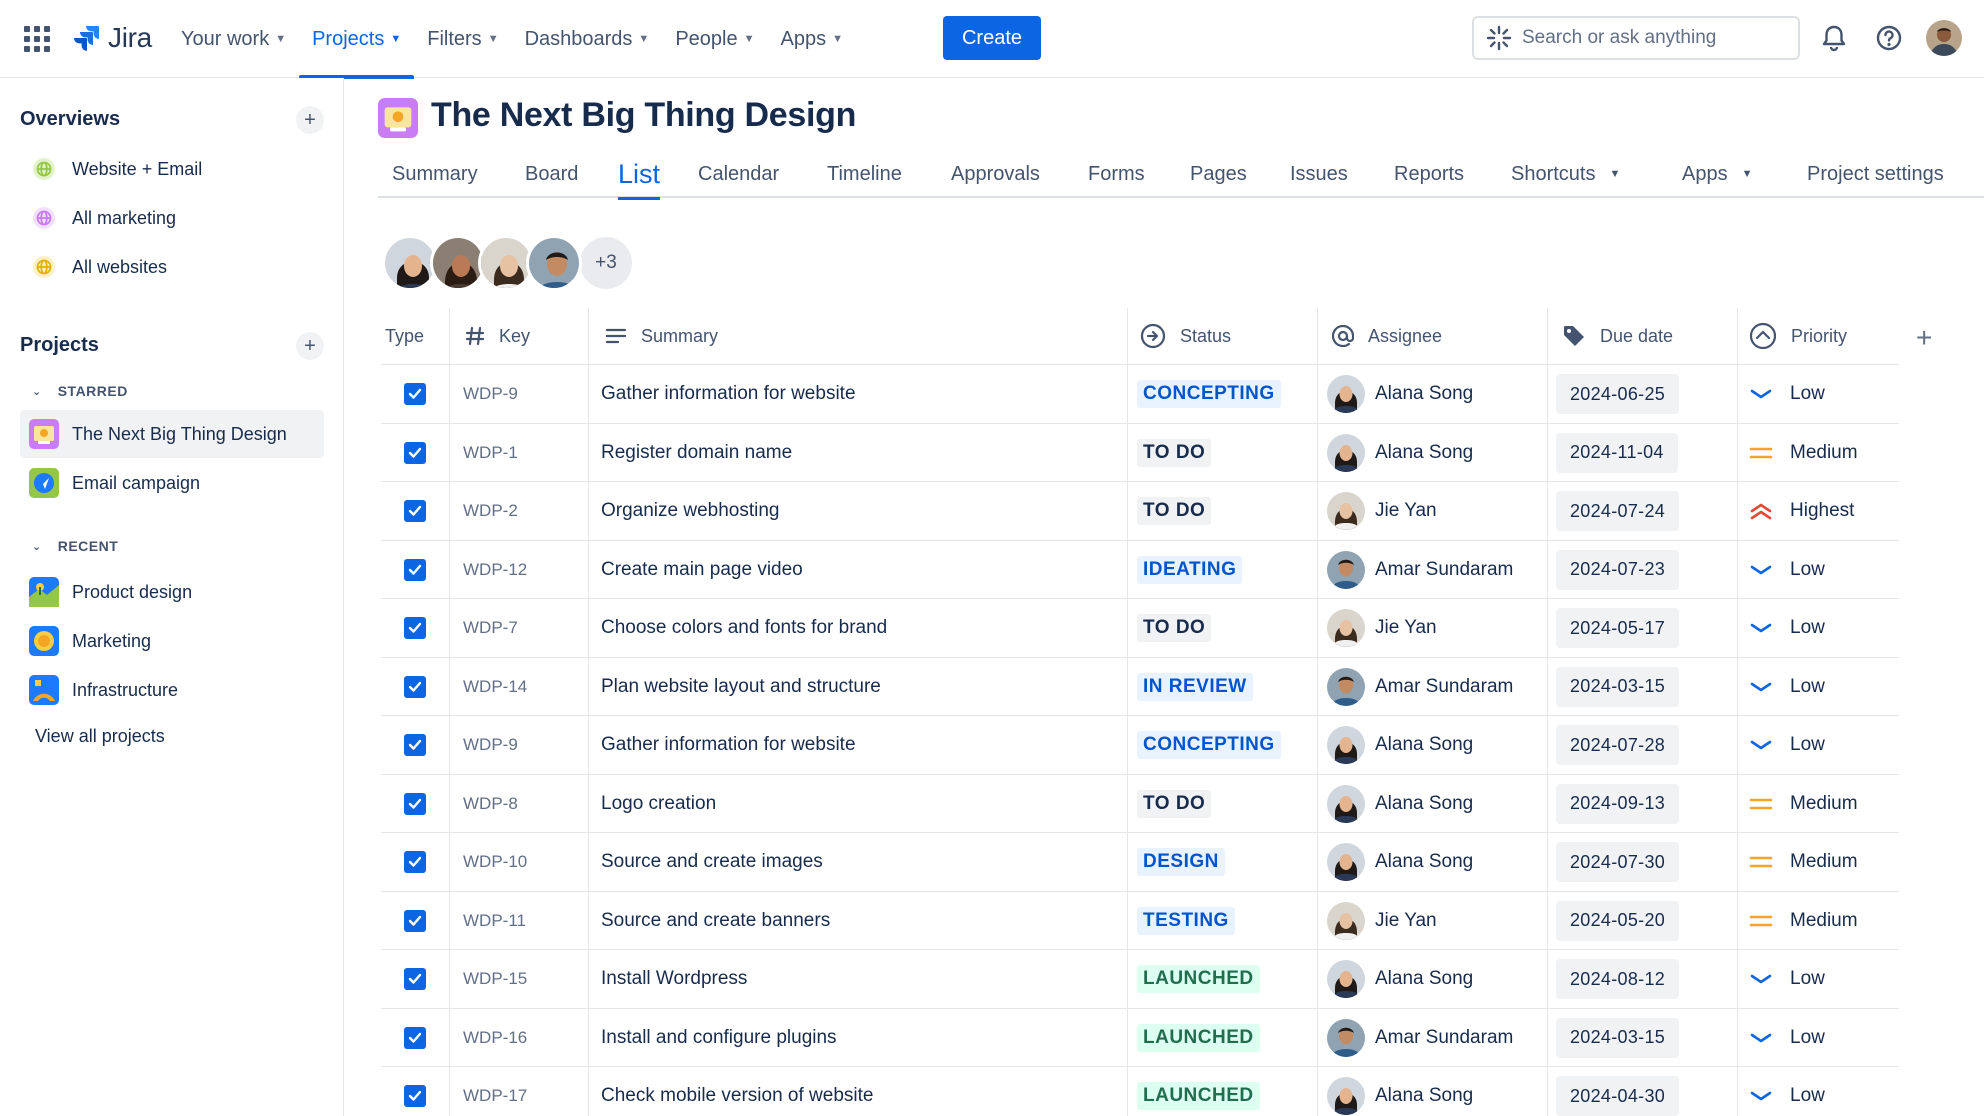 The height and width of the screenshot is (1116, 1984). What do you see at coordinates (1618, 394) in the screenshot?
I see `due-date-badge: 2024-06-25` at bounding box center [1618, 394].